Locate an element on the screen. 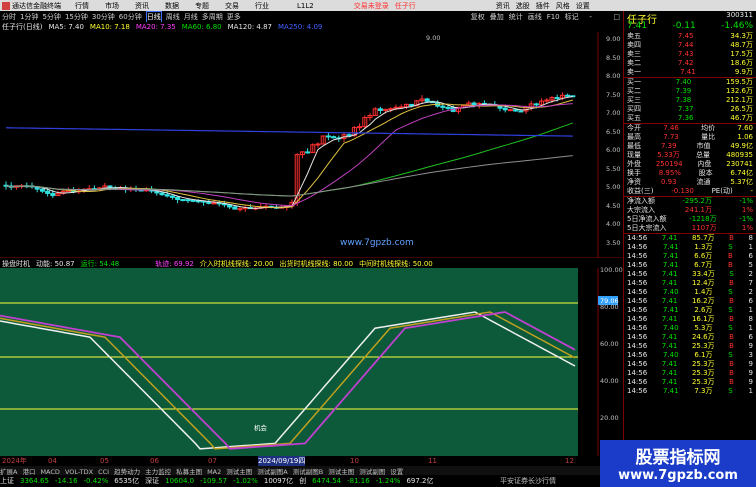 This screenshot has width=756, height=487. bid-label: 买四 is located at coordinates (634, 109).